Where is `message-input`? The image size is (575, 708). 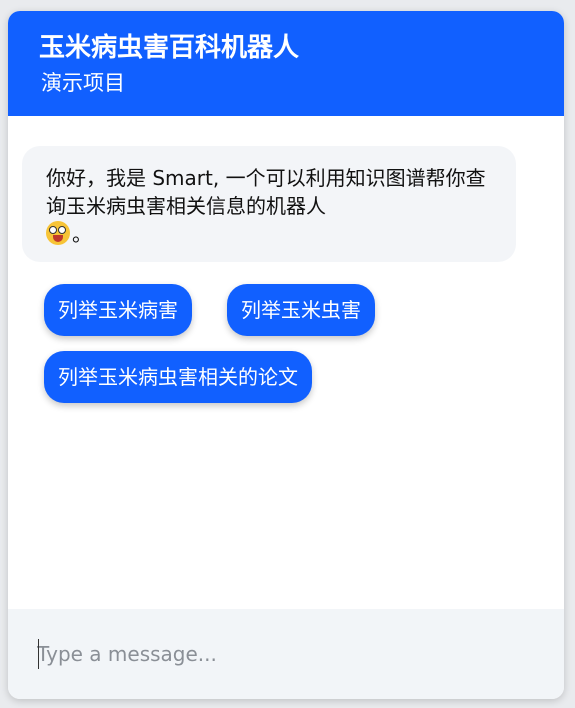
message-input is located at coordinates (287, 654).